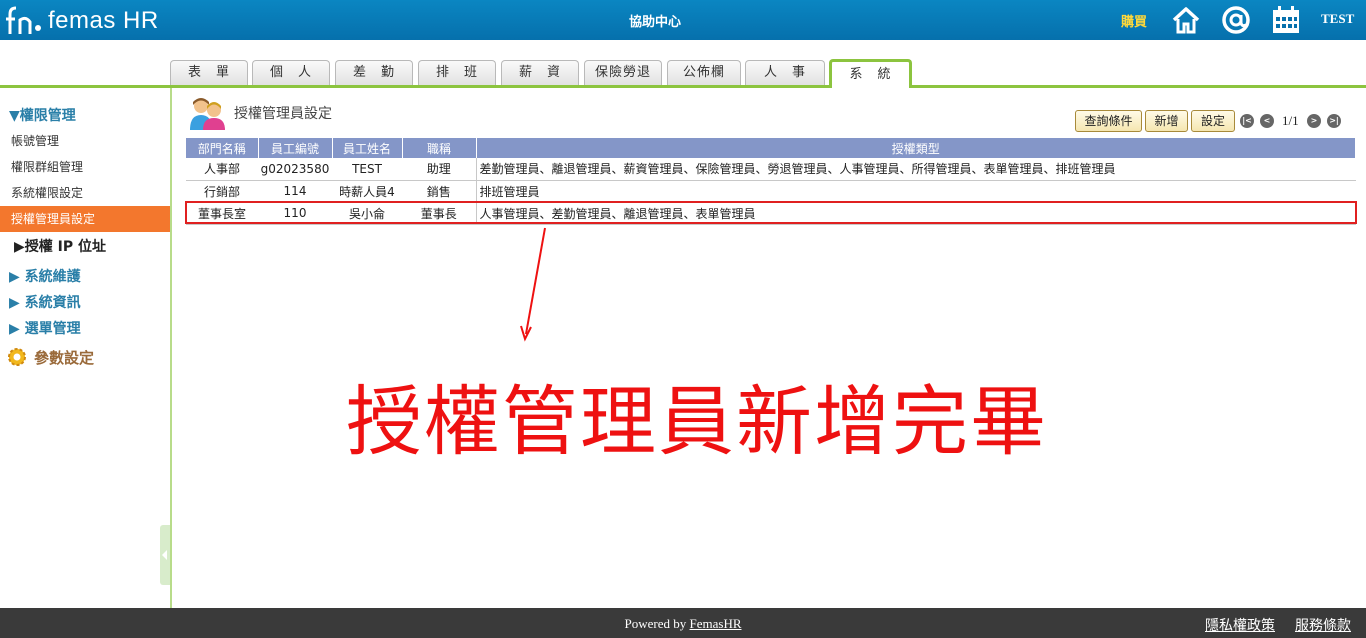 This screenshot has height=638, width=1366. I want to click on col-employee-name: 員工姓名, so click(367, 148).